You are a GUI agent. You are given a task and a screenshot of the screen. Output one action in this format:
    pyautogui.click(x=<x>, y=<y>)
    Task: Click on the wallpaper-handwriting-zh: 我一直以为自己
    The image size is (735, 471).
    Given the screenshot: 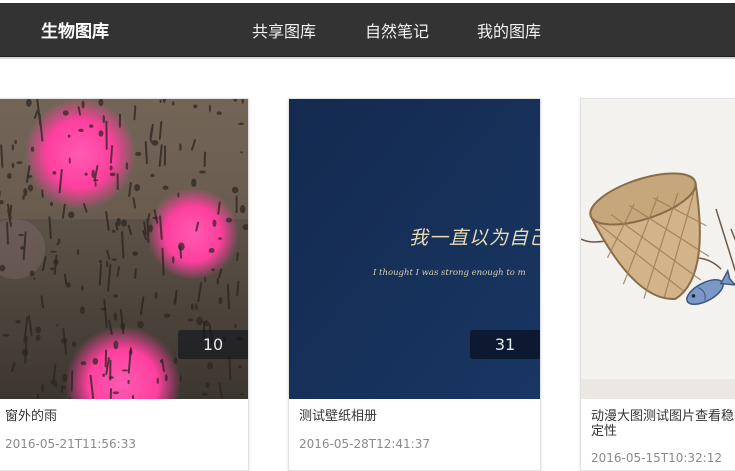 What is the action you would take?
    pyautogui.click(x=474, y=238)
    